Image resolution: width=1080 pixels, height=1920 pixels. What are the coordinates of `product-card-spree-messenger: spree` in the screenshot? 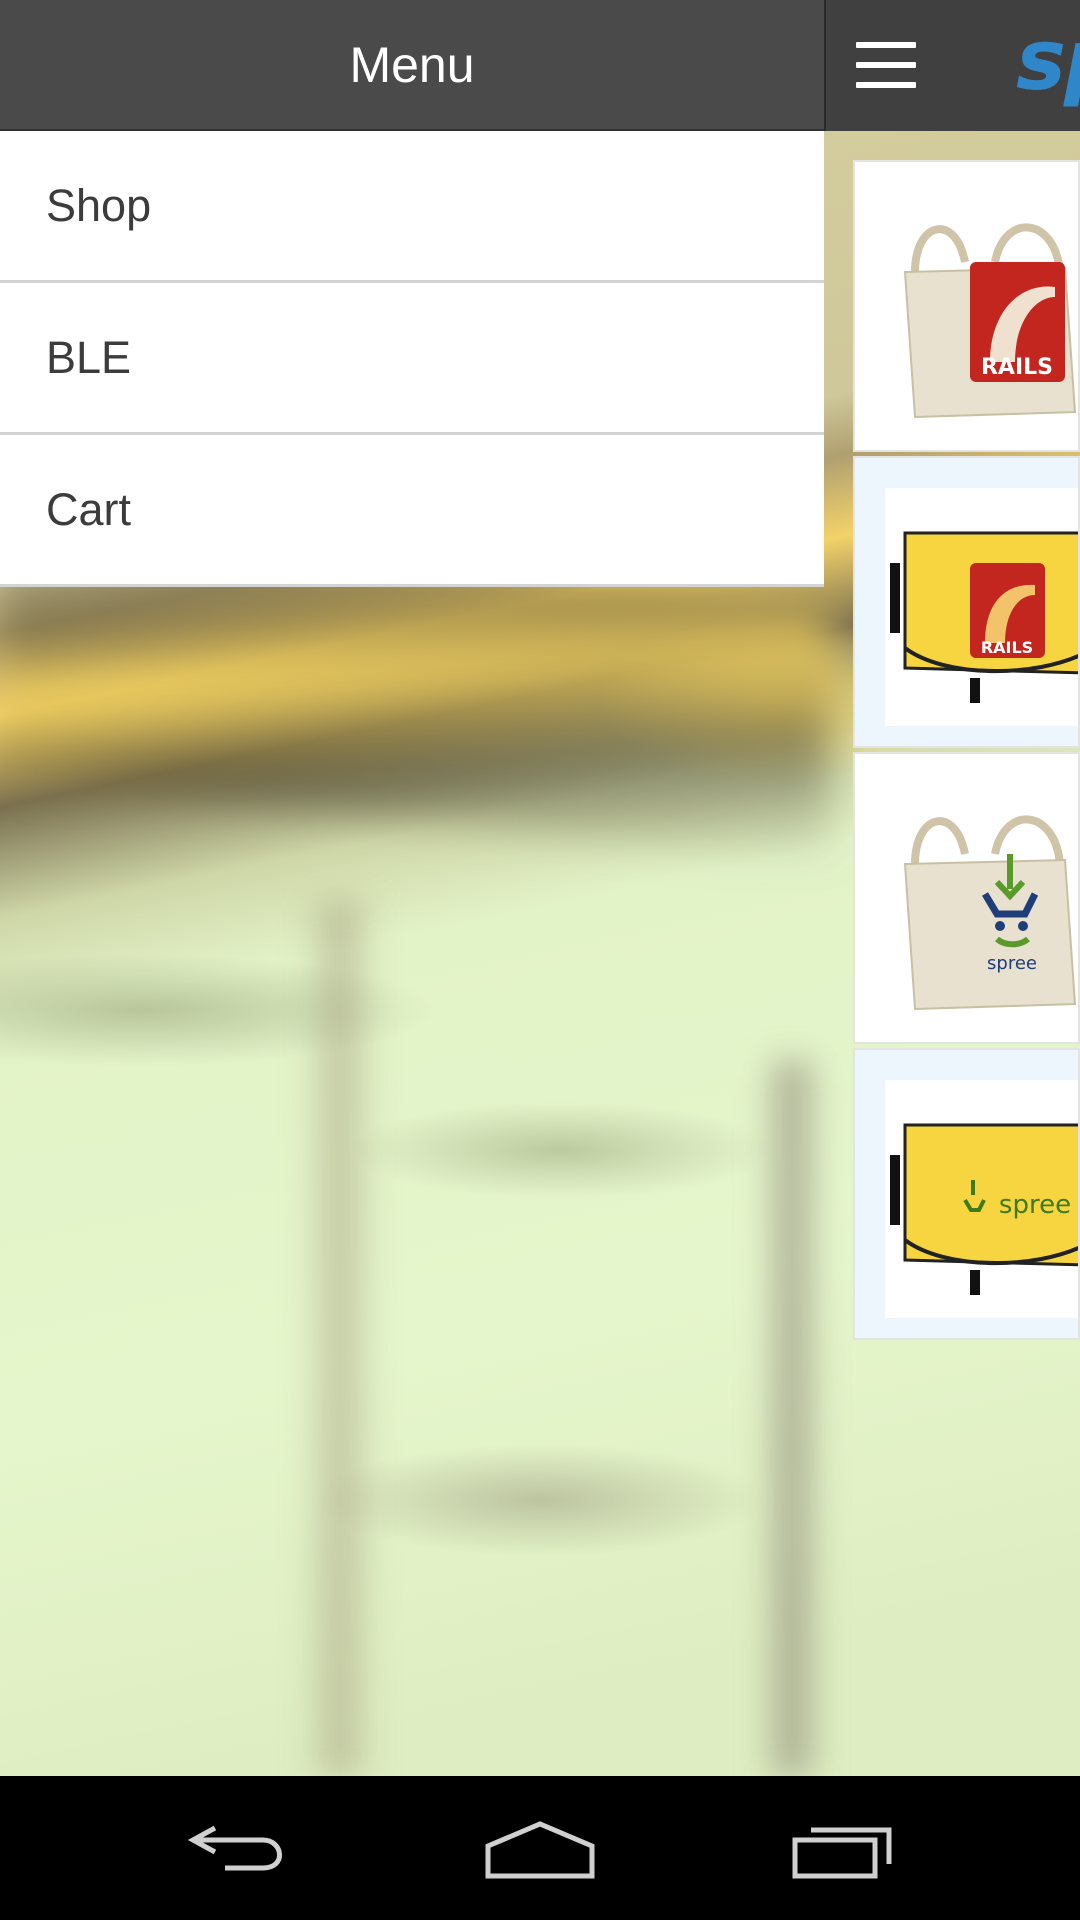 It's located at (966, 1194).